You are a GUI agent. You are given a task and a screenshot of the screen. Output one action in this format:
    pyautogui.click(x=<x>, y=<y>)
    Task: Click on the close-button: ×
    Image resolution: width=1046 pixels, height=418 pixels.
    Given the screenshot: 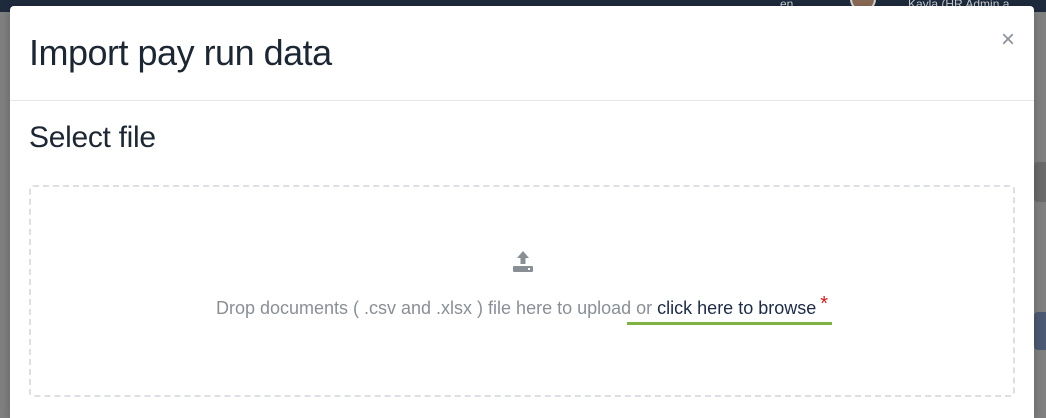 What is the action you would take?
    pyautogui.click(x=1008, y=40)
    